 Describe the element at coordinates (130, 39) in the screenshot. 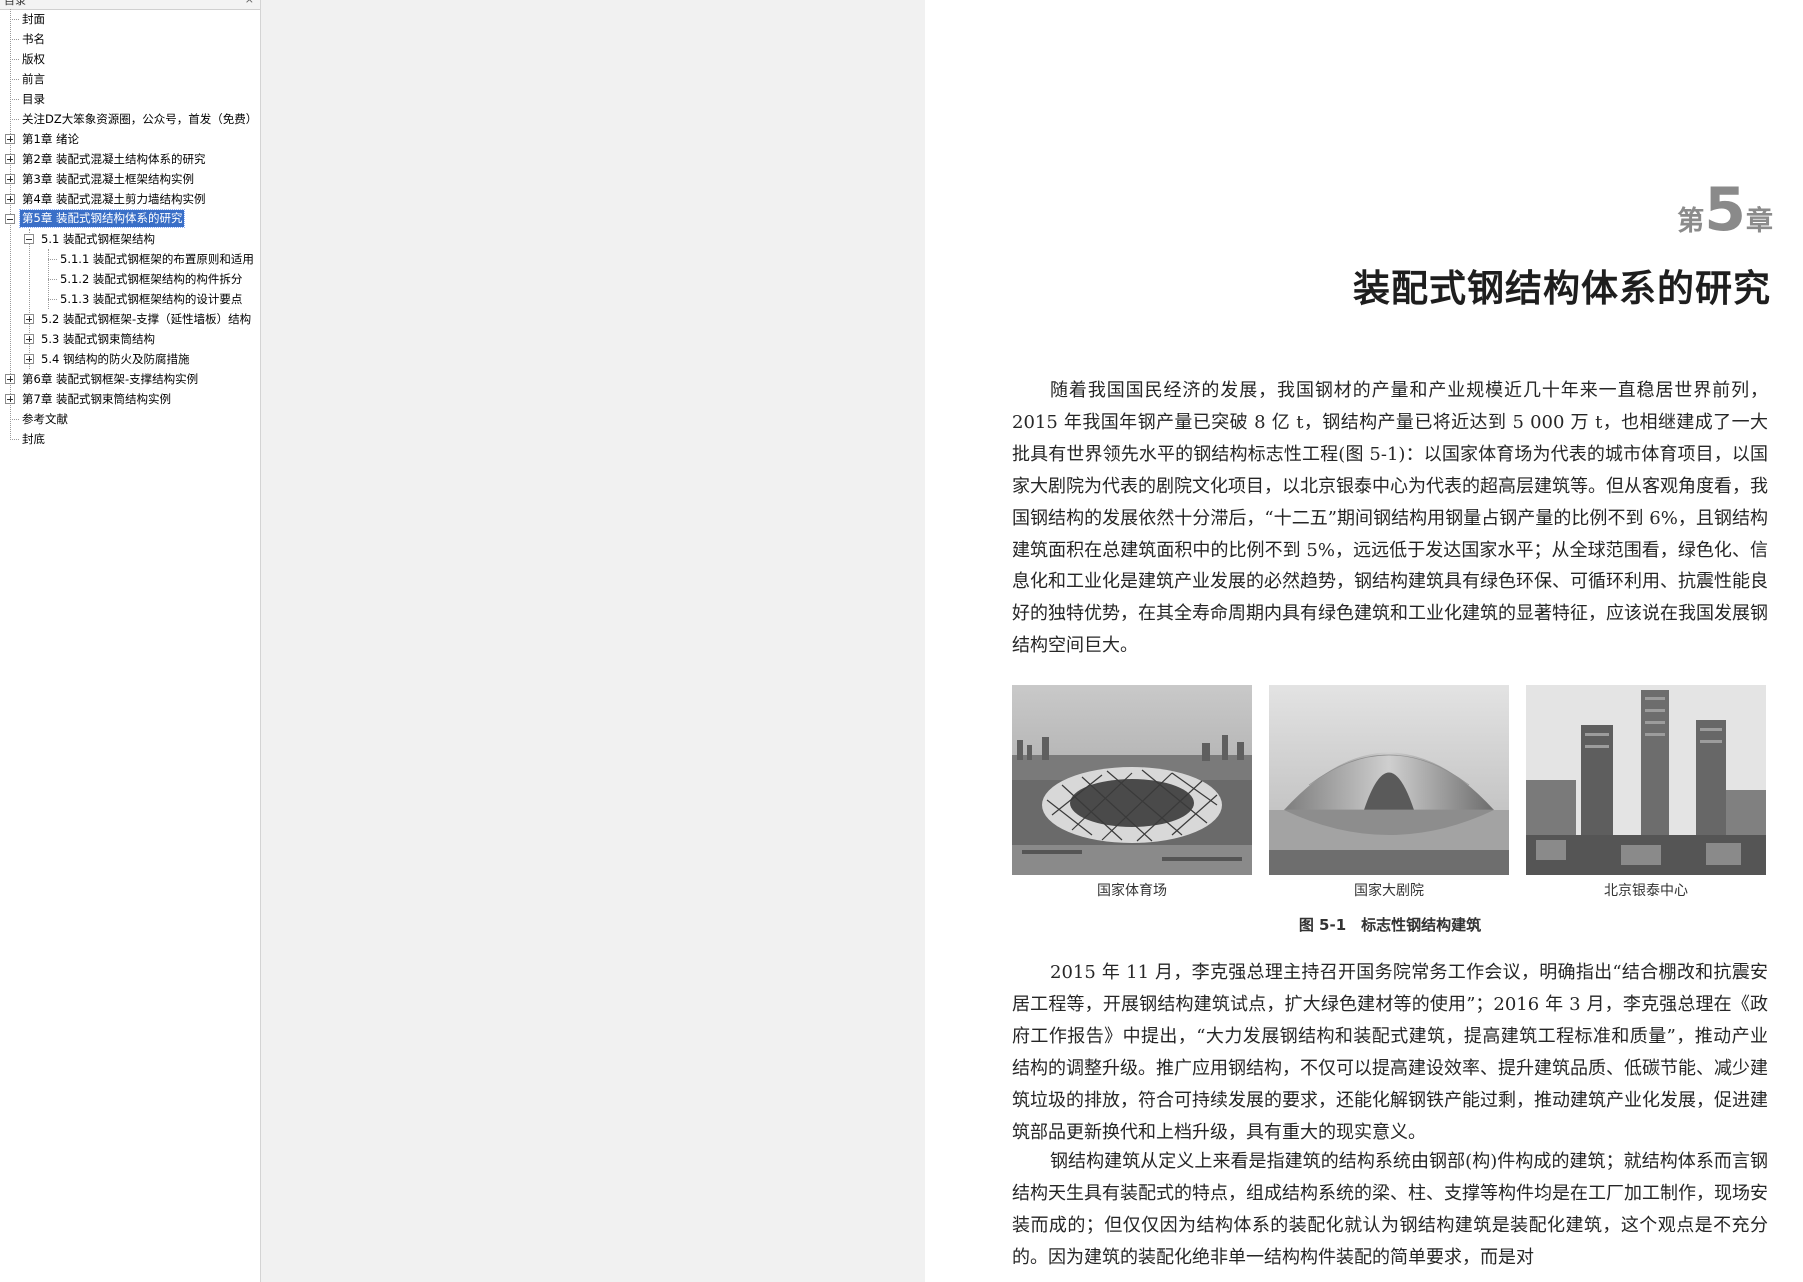

I see `toc-item-book-title: 书名` at that location.